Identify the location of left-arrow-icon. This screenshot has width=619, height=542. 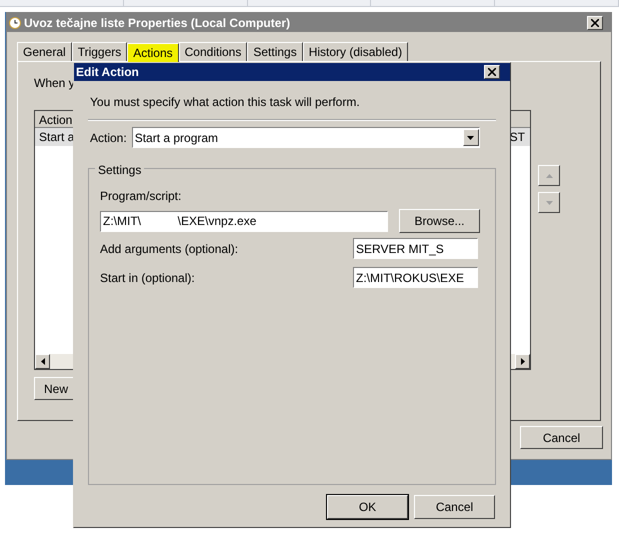
(42, 361).